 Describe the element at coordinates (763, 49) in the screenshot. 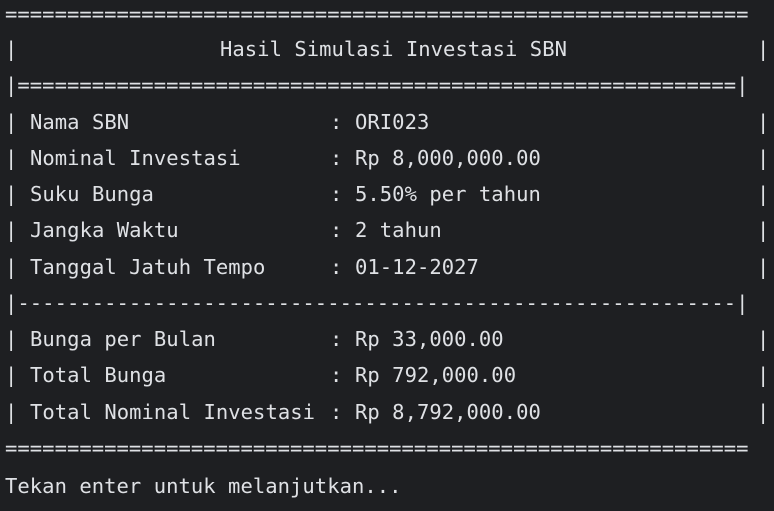

I see `title-bar-right: |` at that location.